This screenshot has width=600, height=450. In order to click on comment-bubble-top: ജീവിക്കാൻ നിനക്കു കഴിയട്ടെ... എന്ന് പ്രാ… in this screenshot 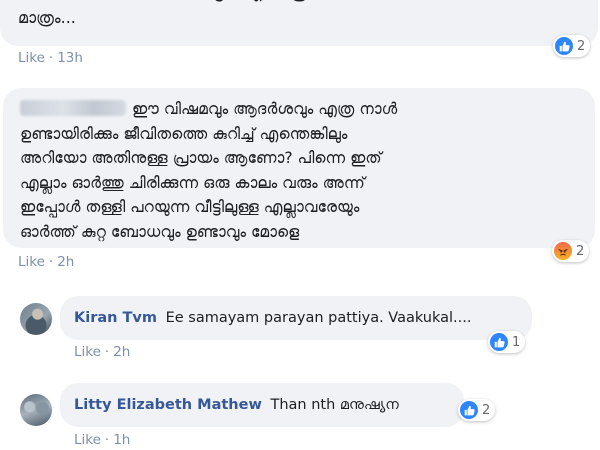, I will do `click(299, 23)`.